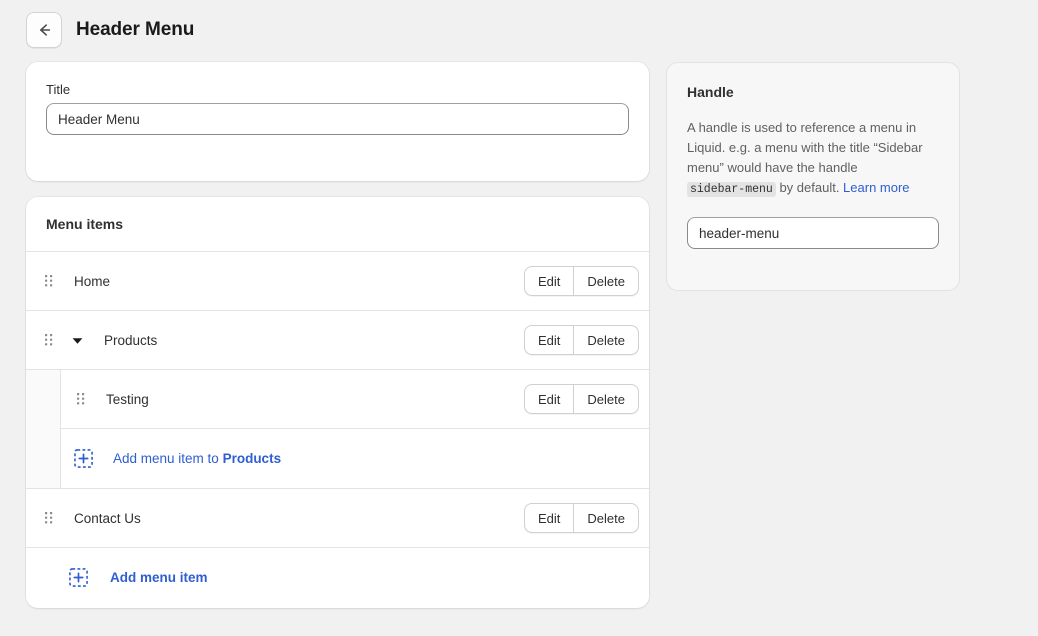  Describe the element at coordinates (92, 281) in the screenshot. I see `menu-item-label: Home` at that location.